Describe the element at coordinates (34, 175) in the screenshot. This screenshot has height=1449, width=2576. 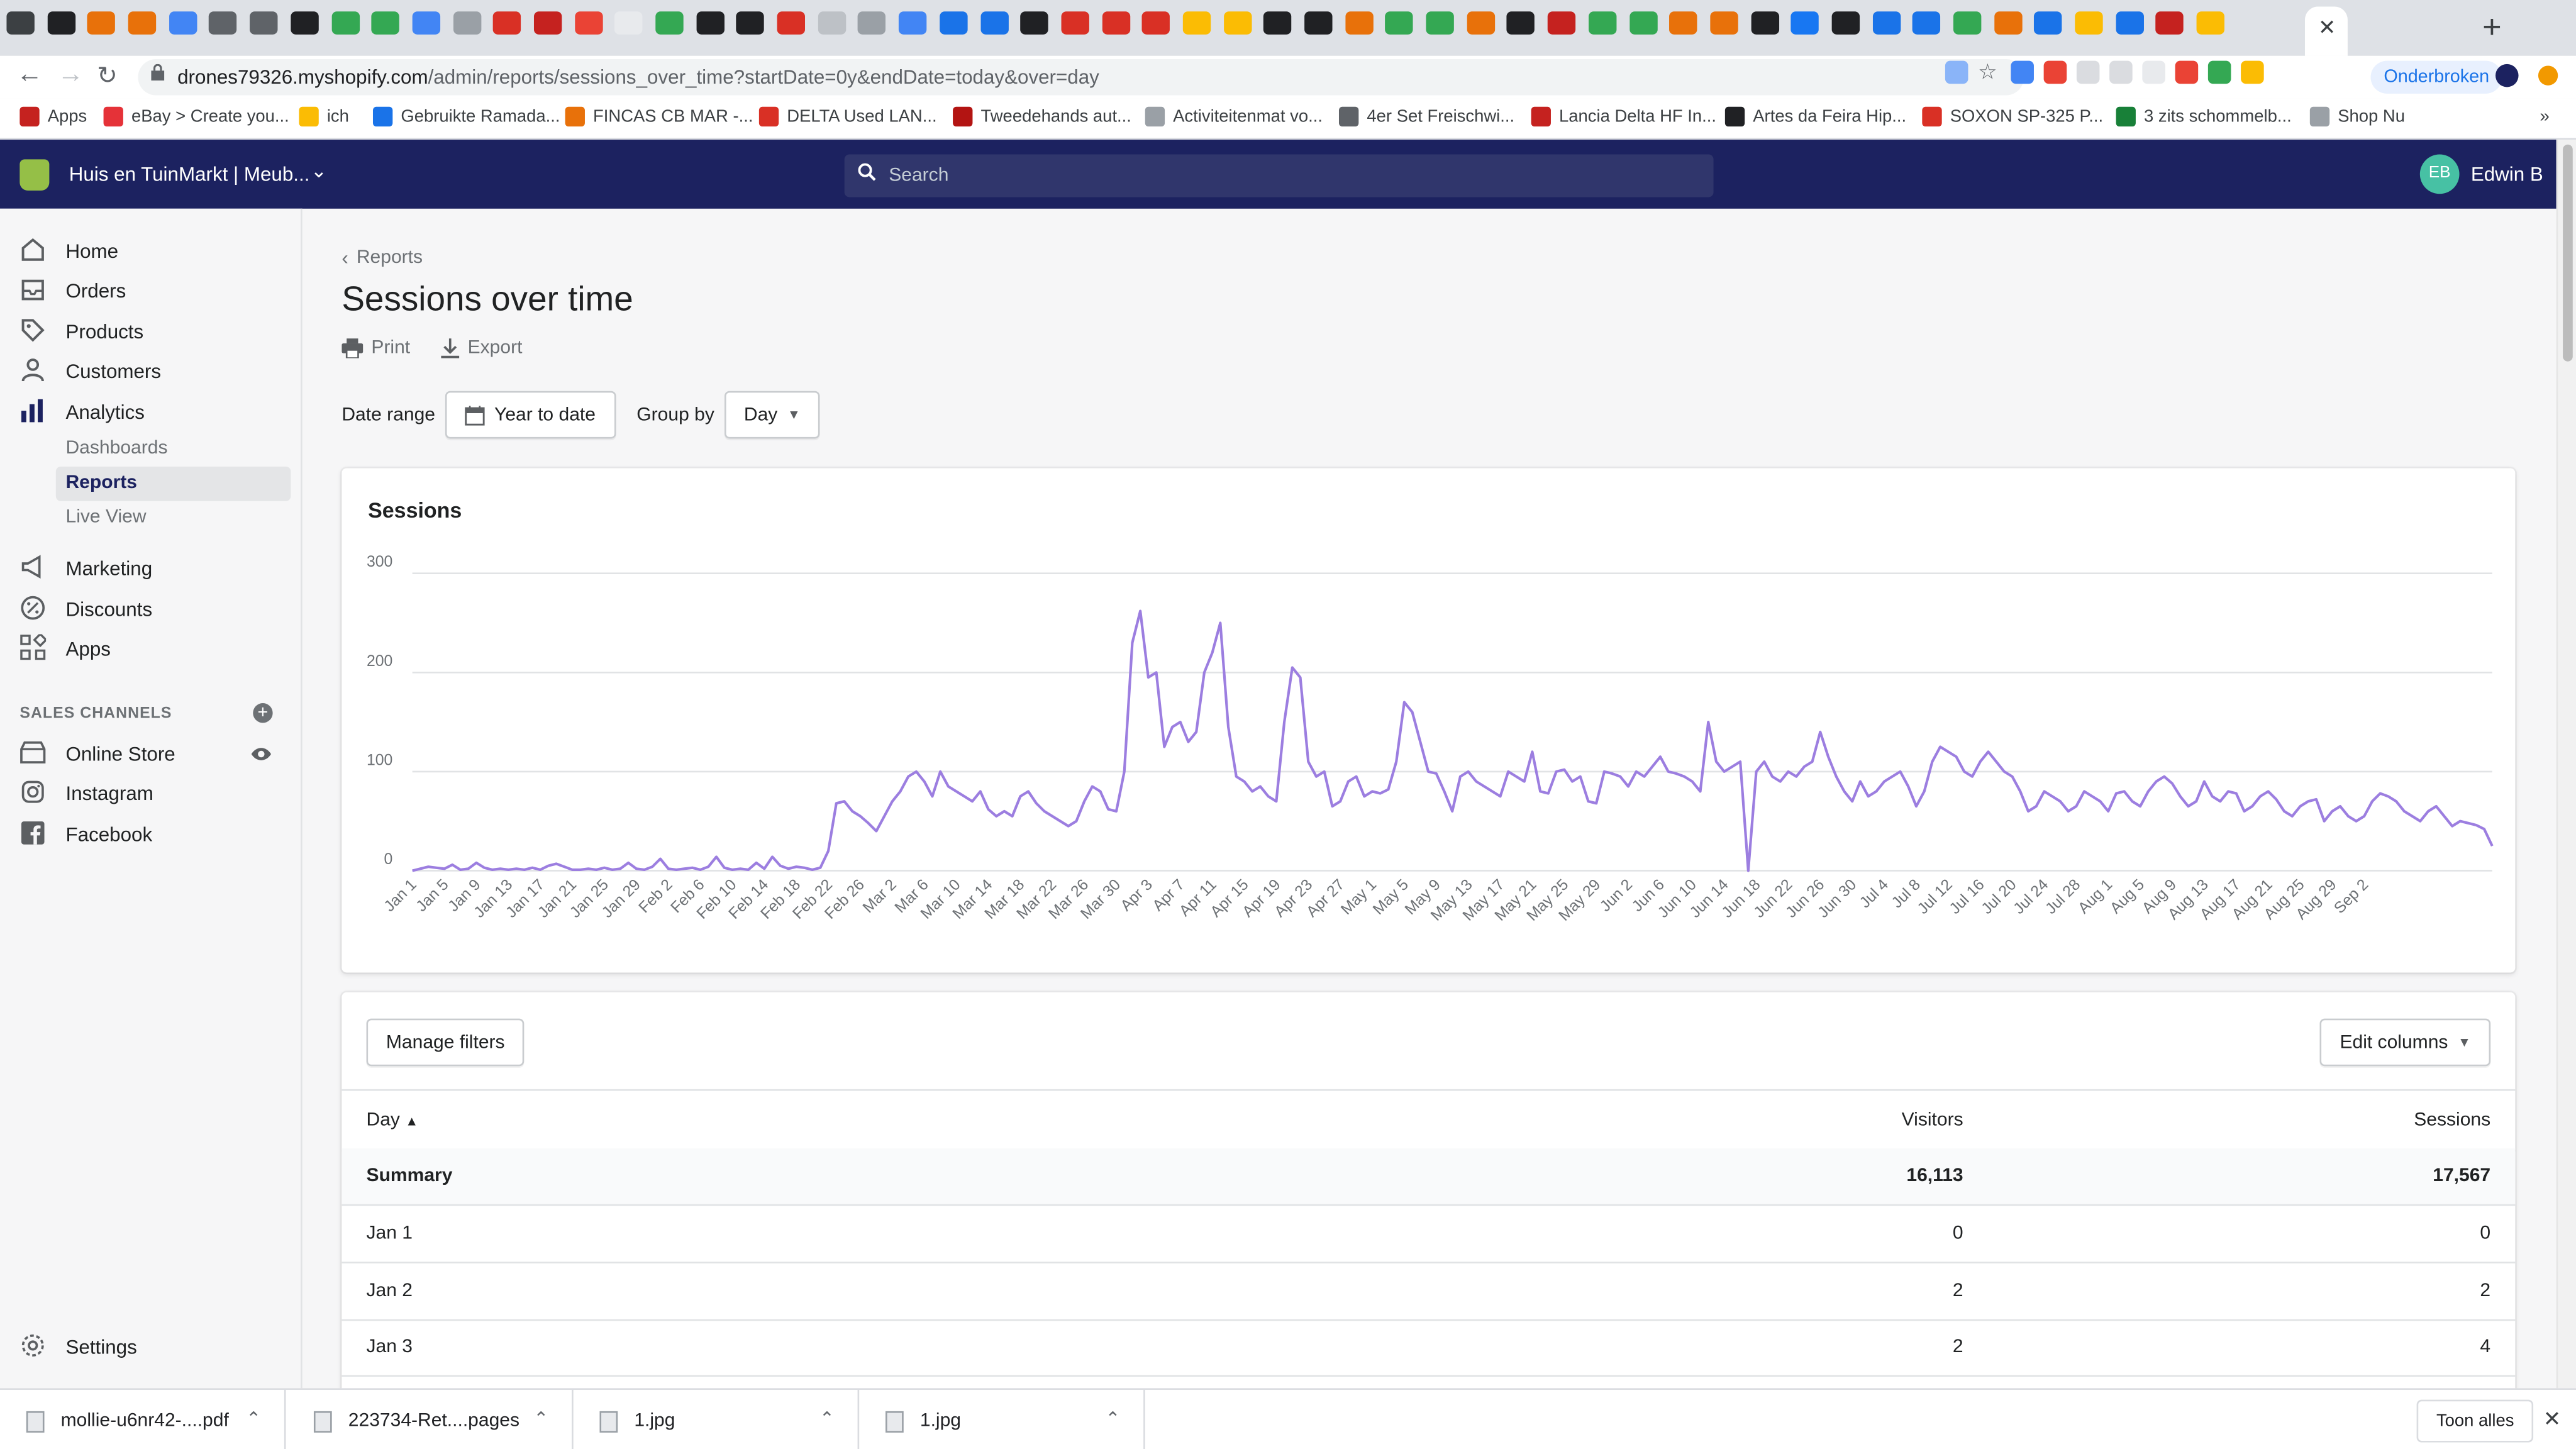
I see `shopify-logo-icon` at that location.